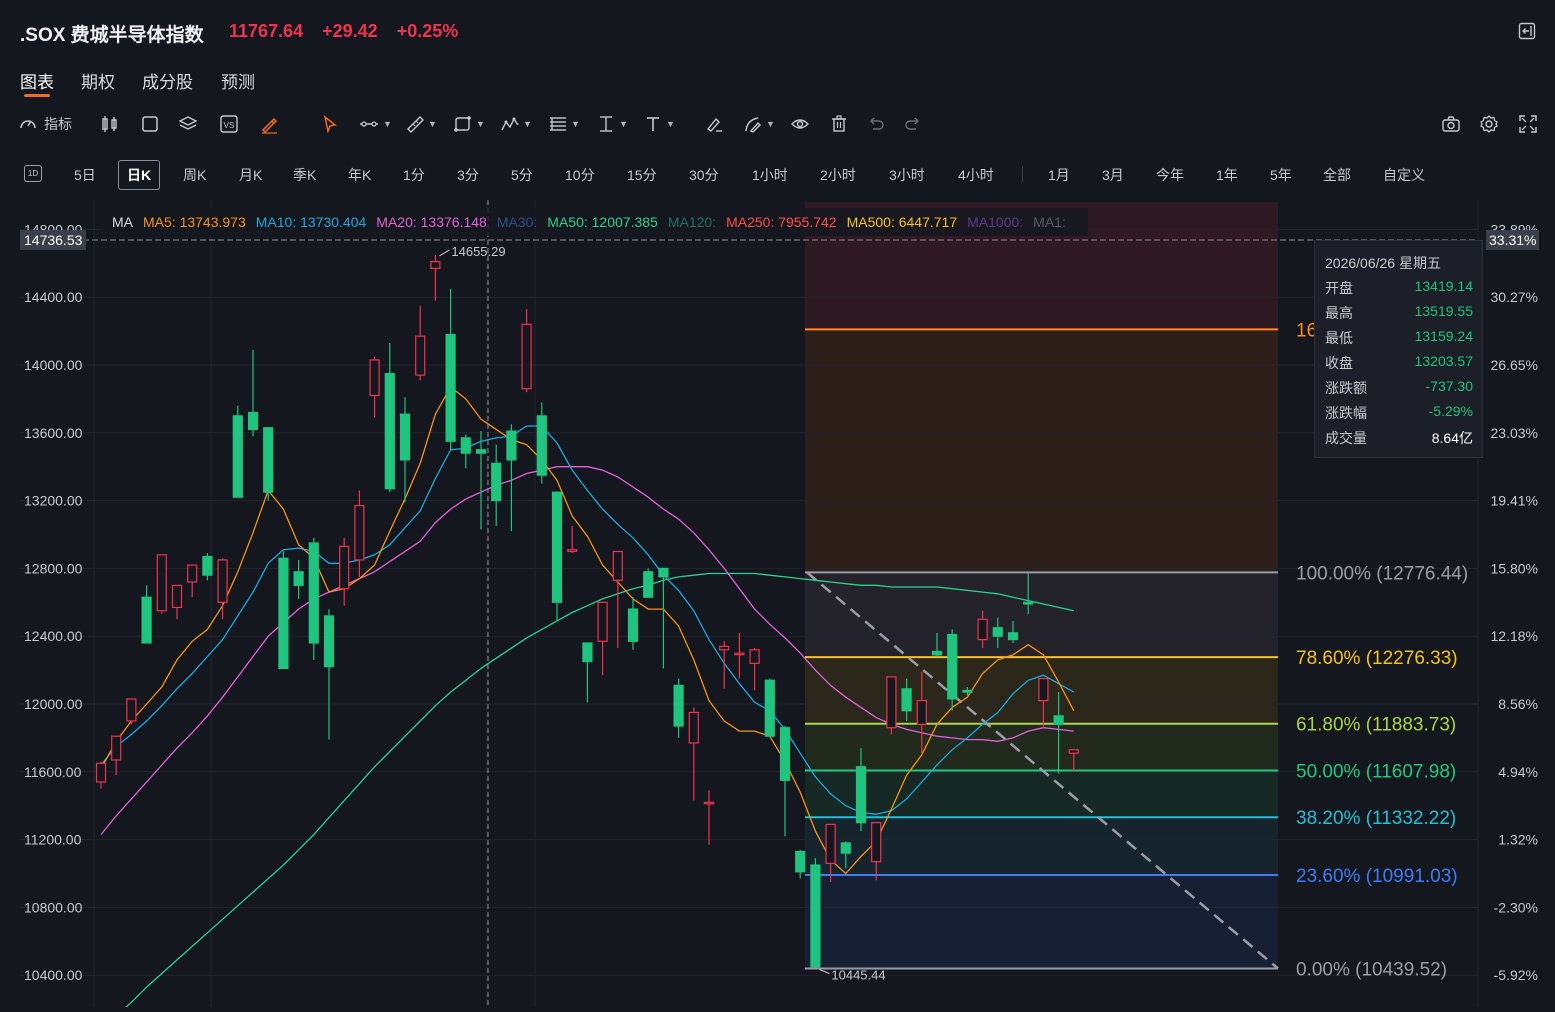  Describe the element at coordinates (838, 175) in the screenshot. I see `period-2hour: 2小时` at that location.